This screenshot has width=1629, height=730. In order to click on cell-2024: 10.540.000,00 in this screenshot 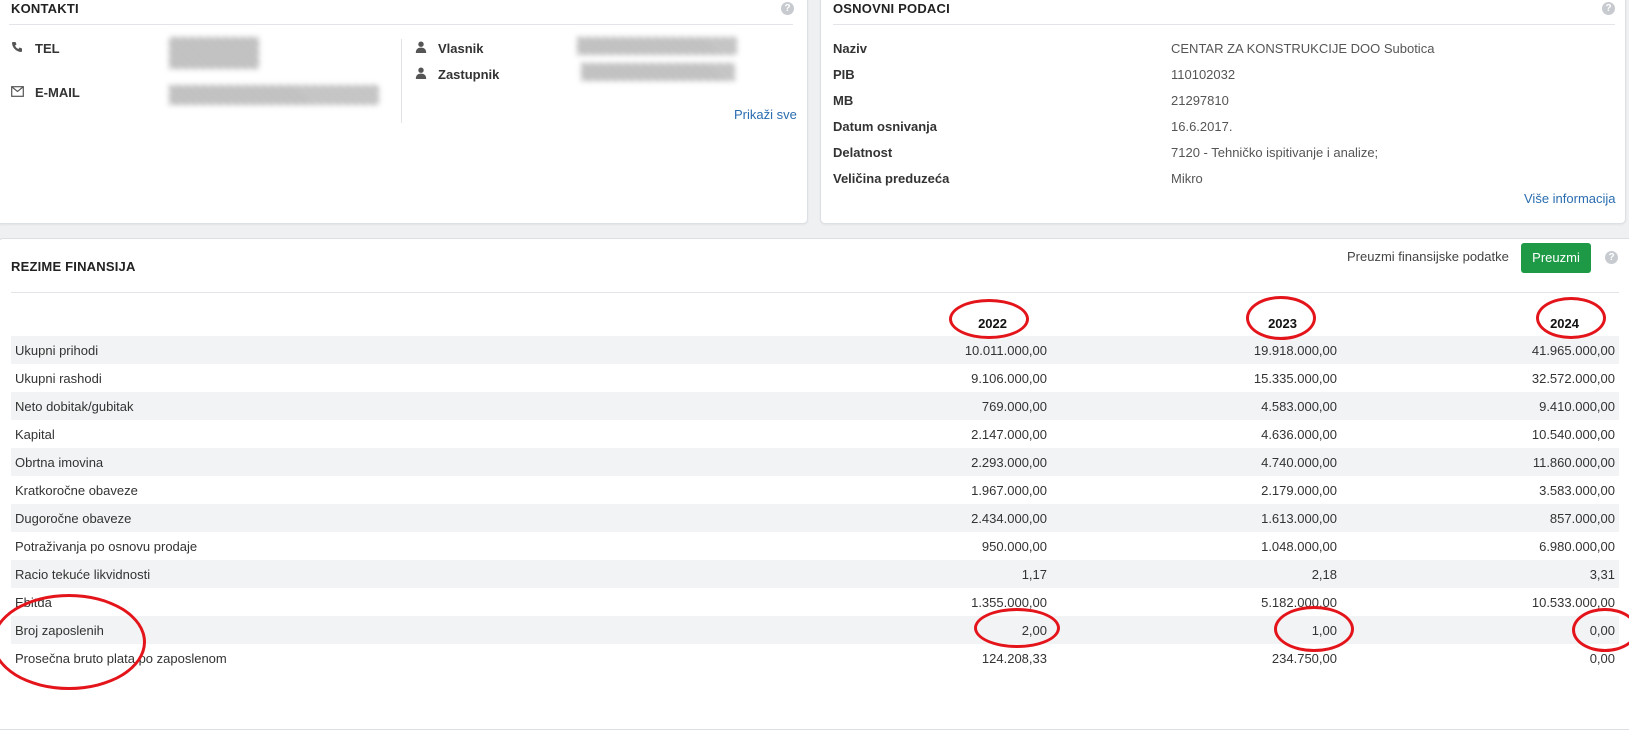, I will do `click(1573, 434)`.